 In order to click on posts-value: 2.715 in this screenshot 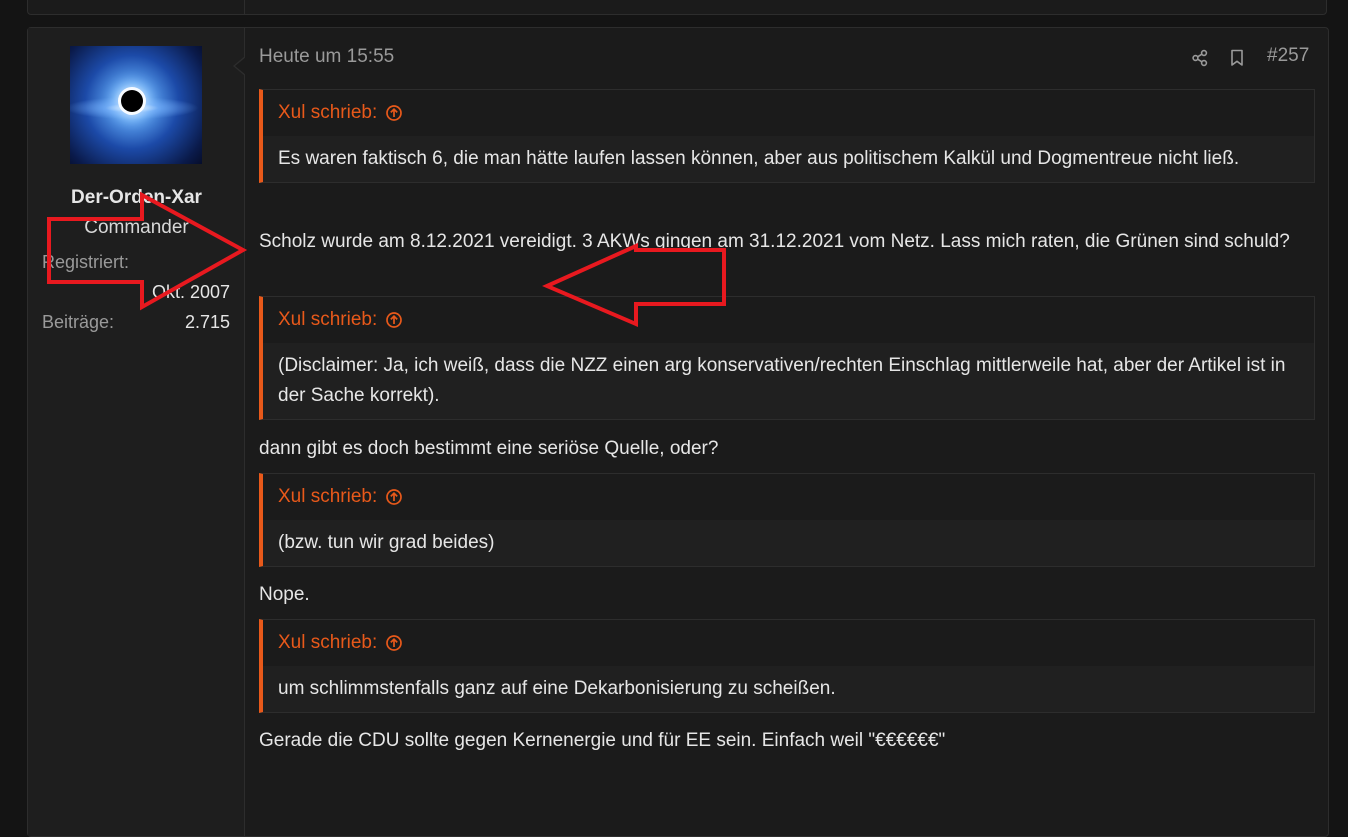, I will do `click(207, 322)`.